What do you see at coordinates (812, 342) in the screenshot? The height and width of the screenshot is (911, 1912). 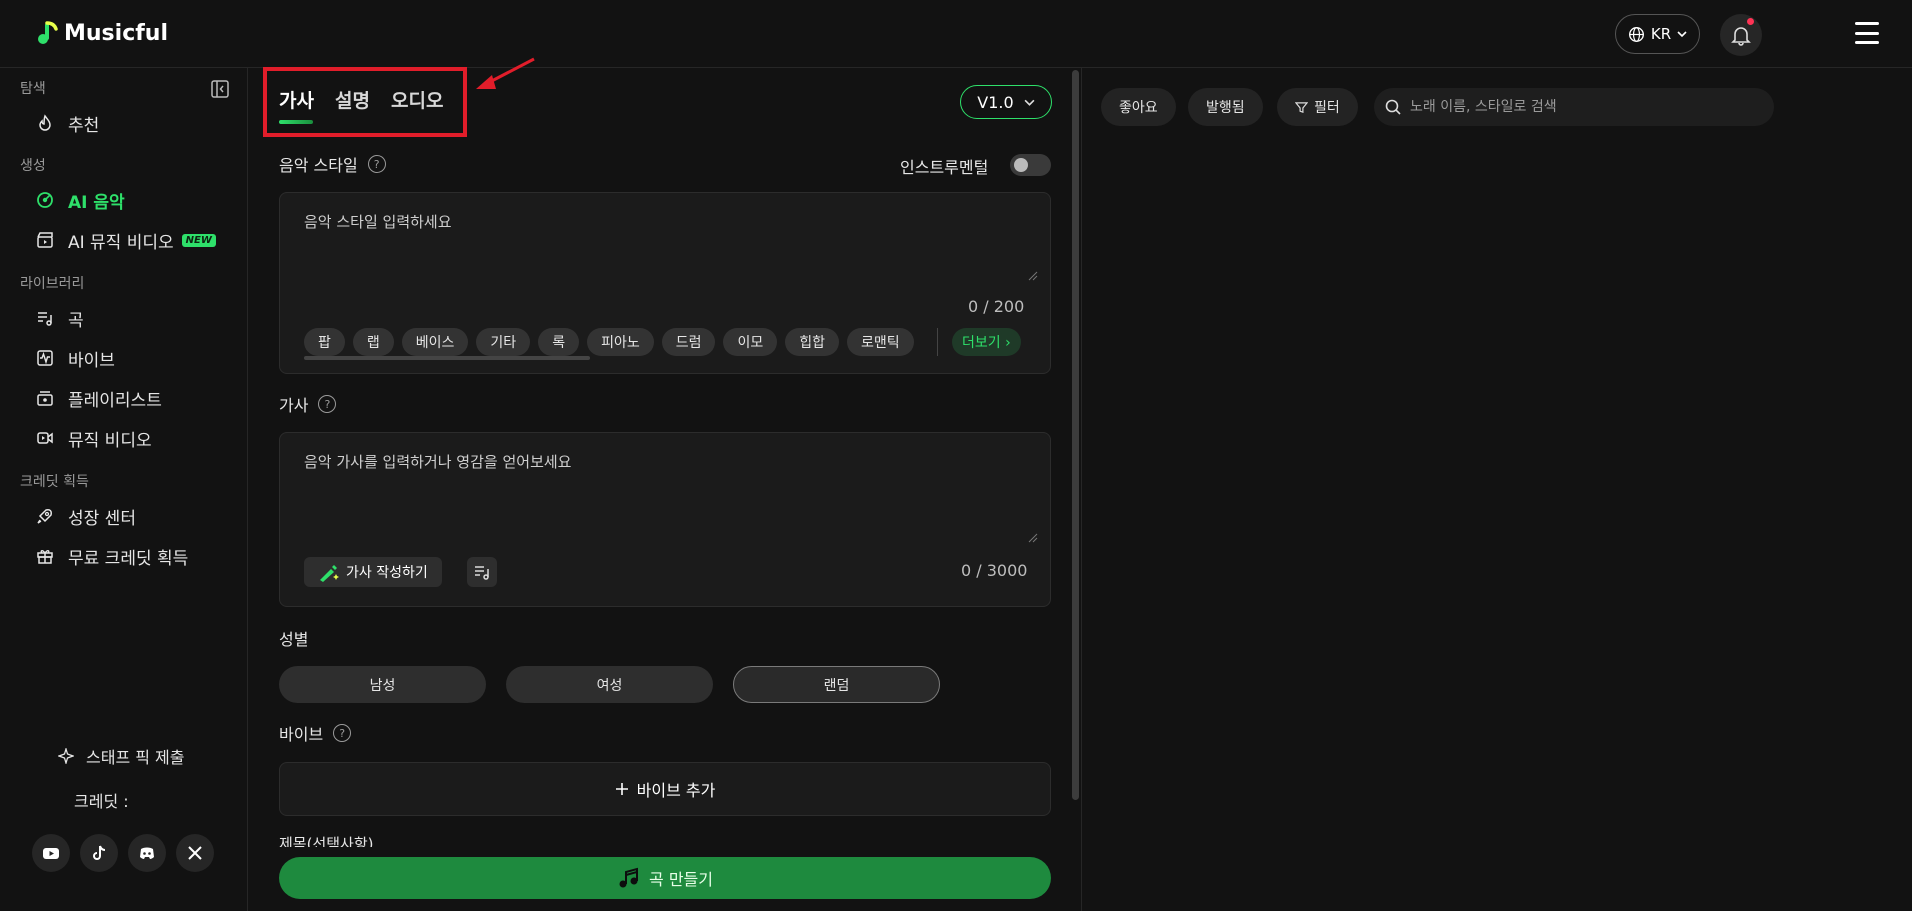 I see `style-chip: 힙합` at bounding box center [812, 342].